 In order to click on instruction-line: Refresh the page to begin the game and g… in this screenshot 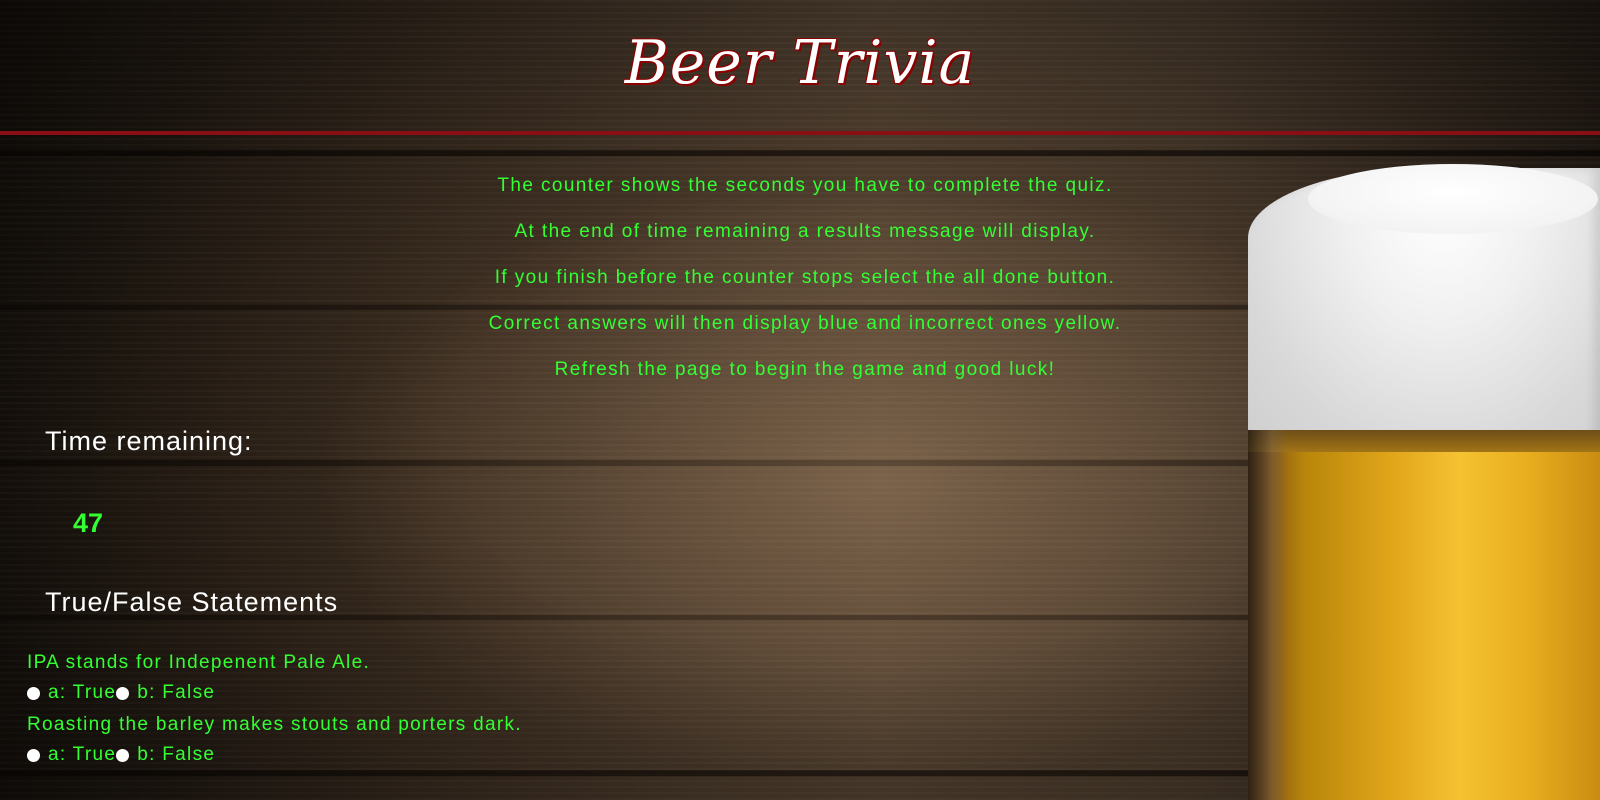, I will do `click(805, 369)`.